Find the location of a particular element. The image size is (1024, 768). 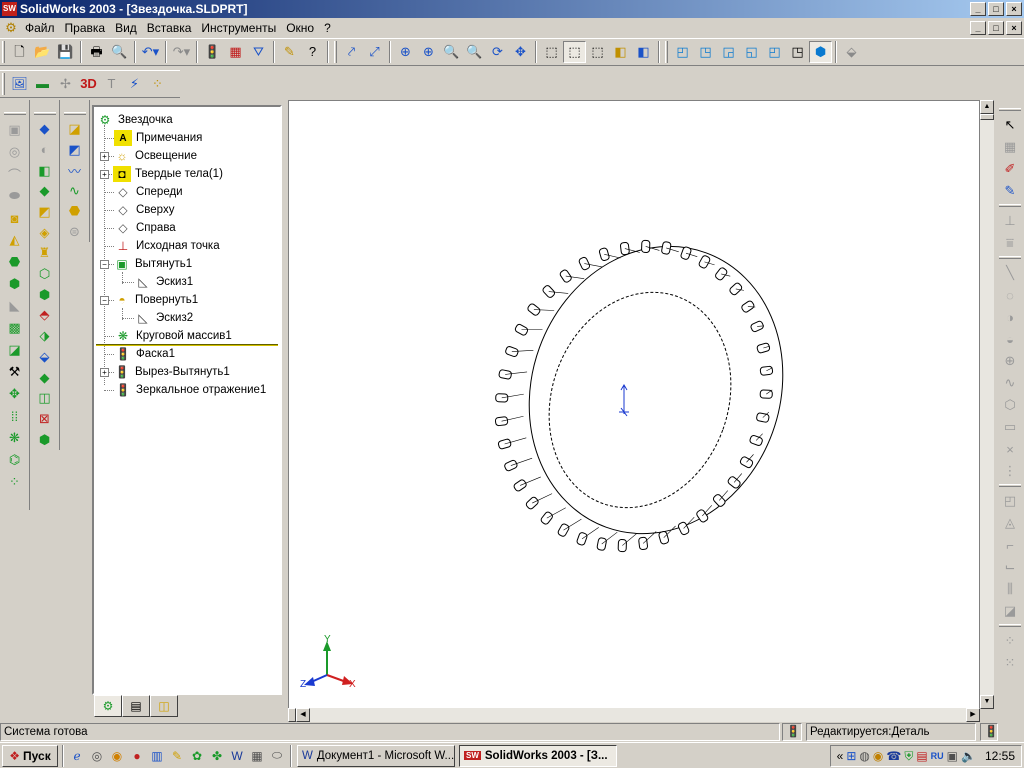

language-indicator: RU is located at coordinates (937, 756).